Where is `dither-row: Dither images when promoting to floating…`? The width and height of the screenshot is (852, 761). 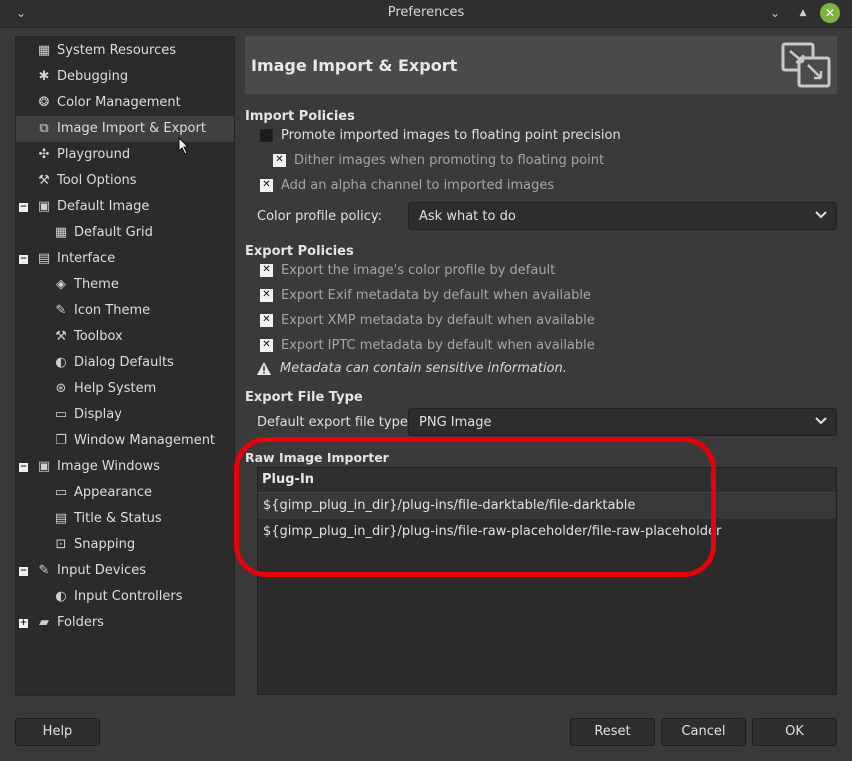
dither-row: Dither images when promoting to floating… is located at coordinates (438, 160).